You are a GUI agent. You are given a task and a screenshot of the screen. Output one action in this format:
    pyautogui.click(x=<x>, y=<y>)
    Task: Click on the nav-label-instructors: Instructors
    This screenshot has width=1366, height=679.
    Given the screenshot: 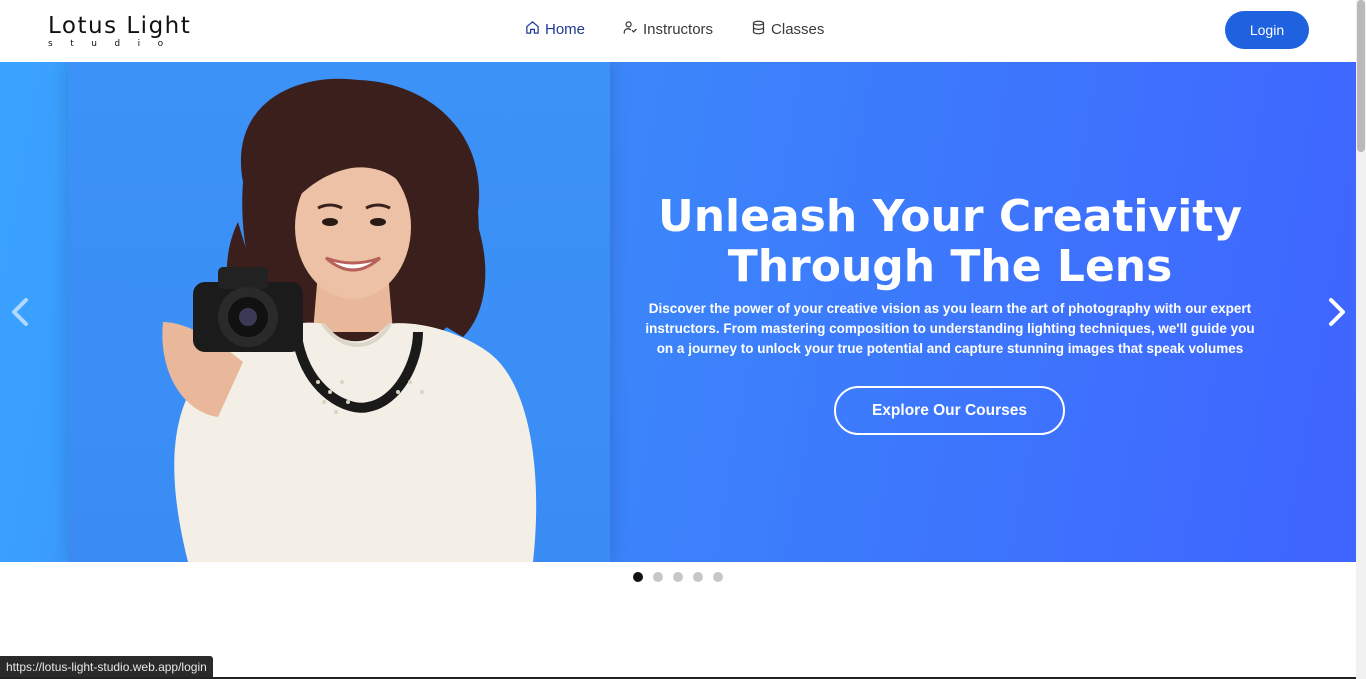 What is the action you would take?
    pyautogui.click(x=678, y=29)
    